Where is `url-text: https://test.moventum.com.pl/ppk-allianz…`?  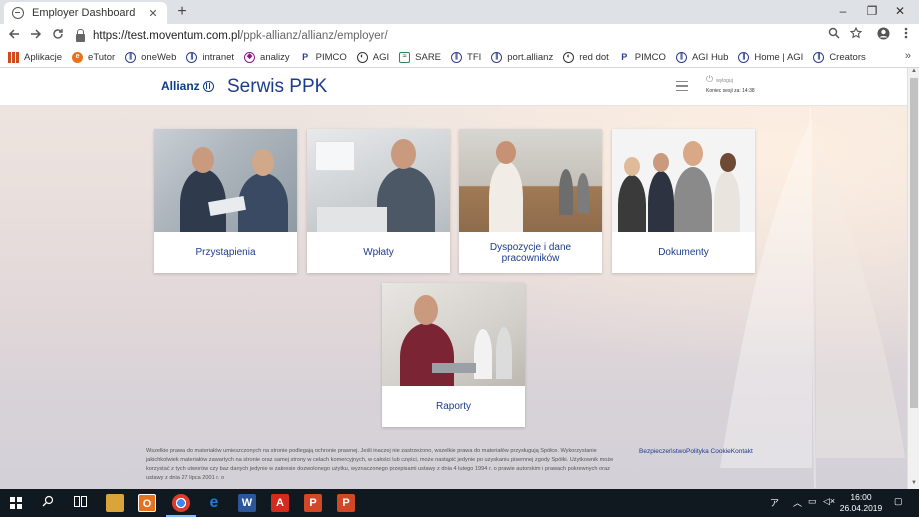
url-text: https://test.moventum.com.pl/ppk-allianz… is located at coordinates (240, 36).